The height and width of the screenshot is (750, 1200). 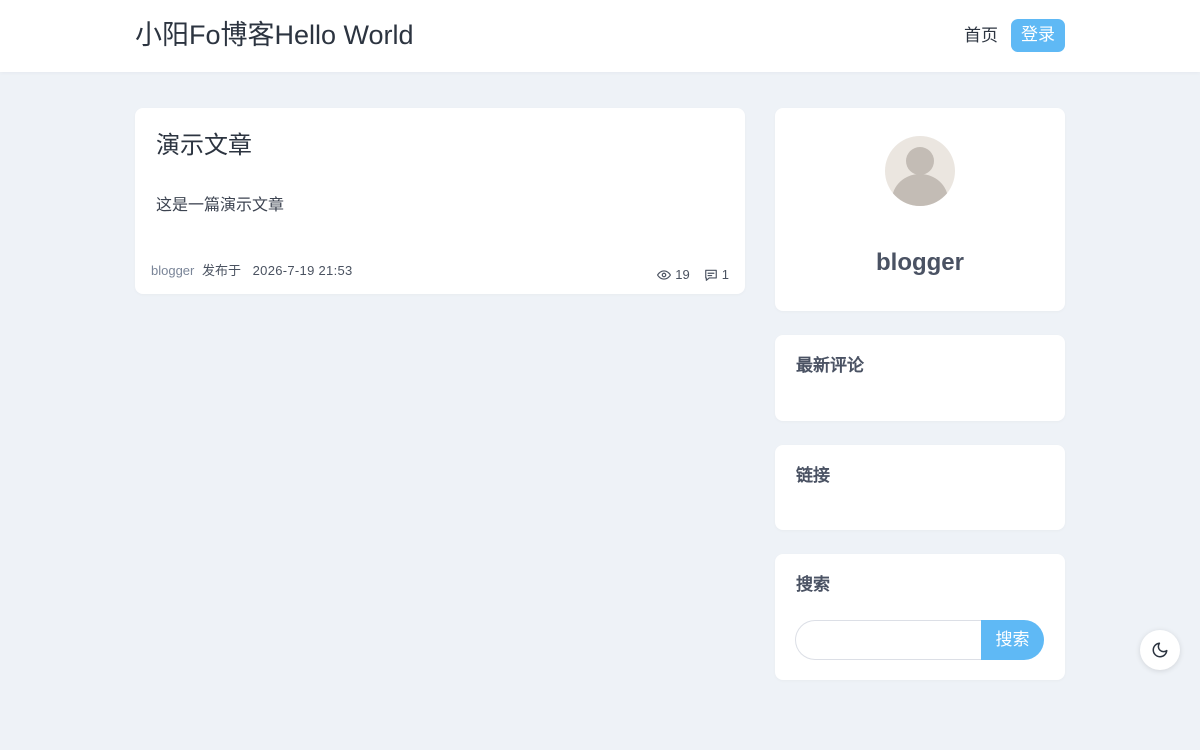 What do you see at coordinates (204, 145) in the screenshot?
I see `post-title: 演示文章` at bounding box center [204, 145].